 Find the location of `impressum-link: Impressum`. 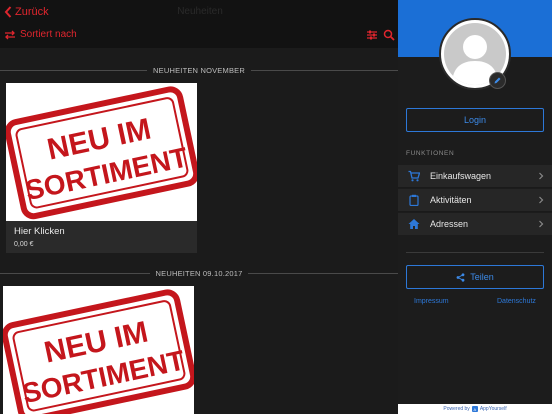

impressum-link: Impressum is located at coordinates (431, 301).